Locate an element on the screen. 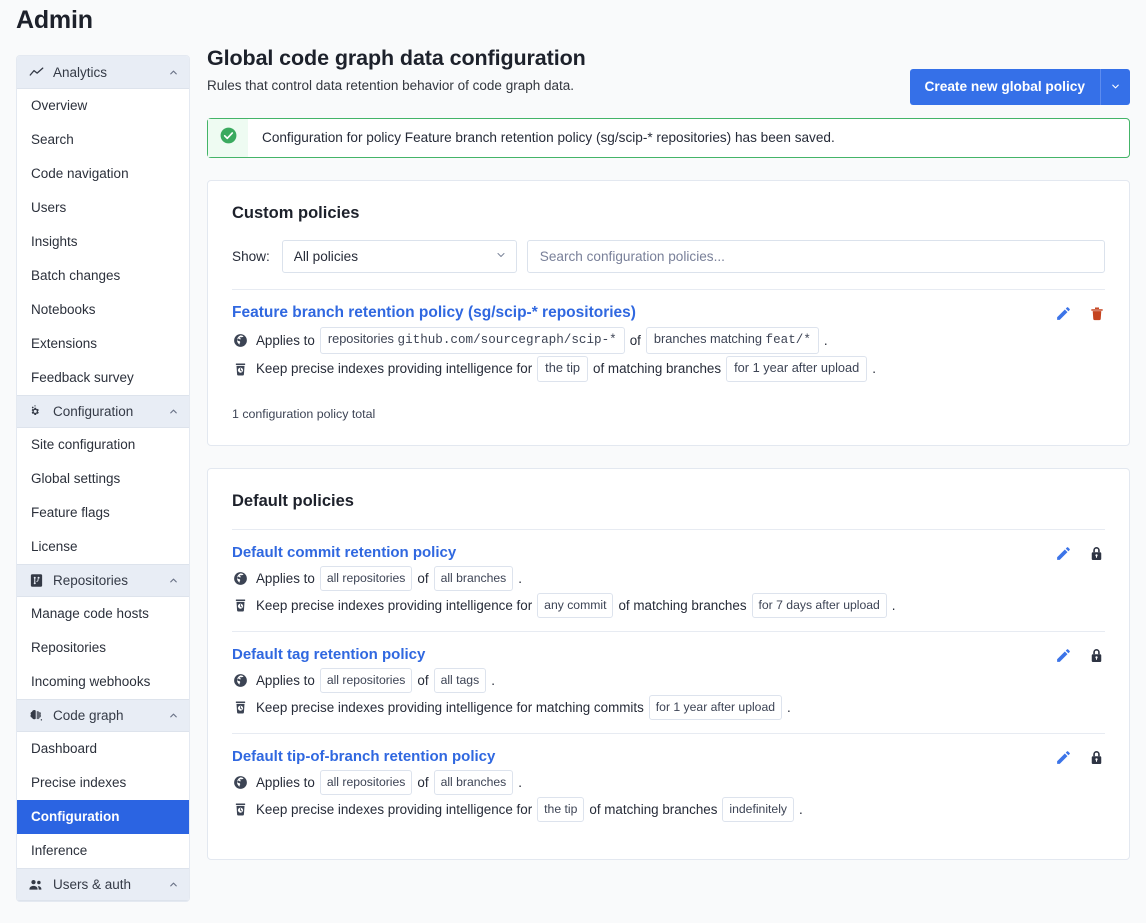 The width and height of the screenshot is (1146, 923). sidebar-item-notebooks: Notebooks is located at coordinates (103, 310).